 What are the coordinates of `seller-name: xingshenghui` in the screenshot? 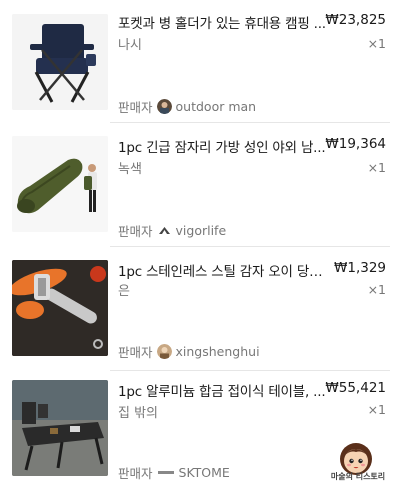 It's located at (218, 351).